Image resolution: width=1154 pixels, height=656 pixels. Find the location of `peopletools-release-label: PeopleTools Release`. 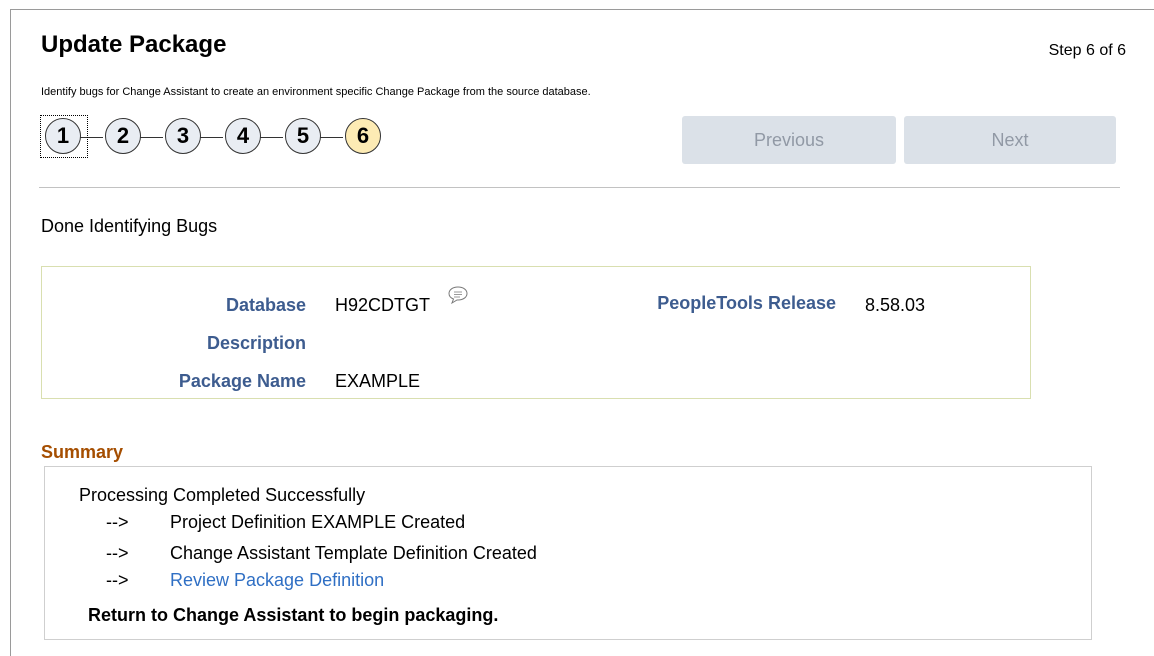

peopletools-release-label: PeopleTools Release is located at coordinates (746, 303).